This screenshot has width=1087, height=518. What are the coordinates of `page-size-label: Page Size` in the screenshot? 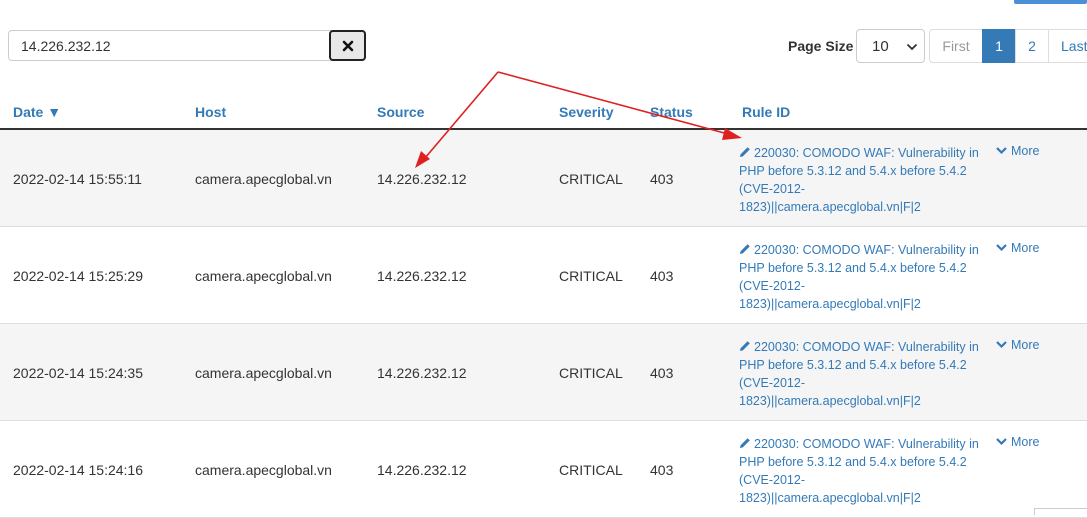 It's located at (821, 46).